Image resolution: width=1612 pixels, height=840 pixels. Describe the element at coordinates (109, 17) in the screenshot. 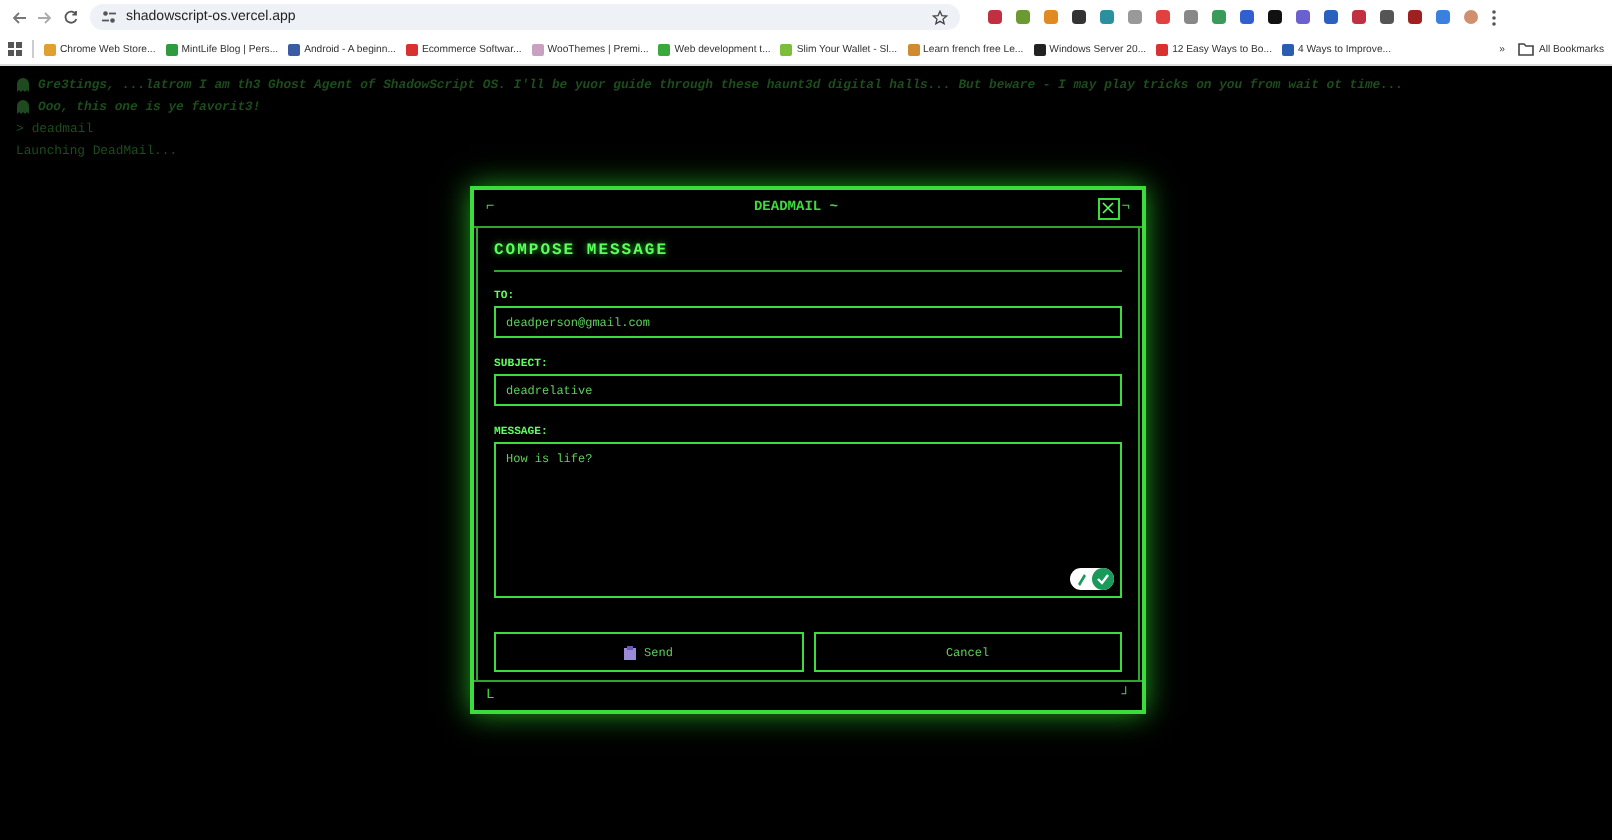

I see `site-settings-icon` at that location.